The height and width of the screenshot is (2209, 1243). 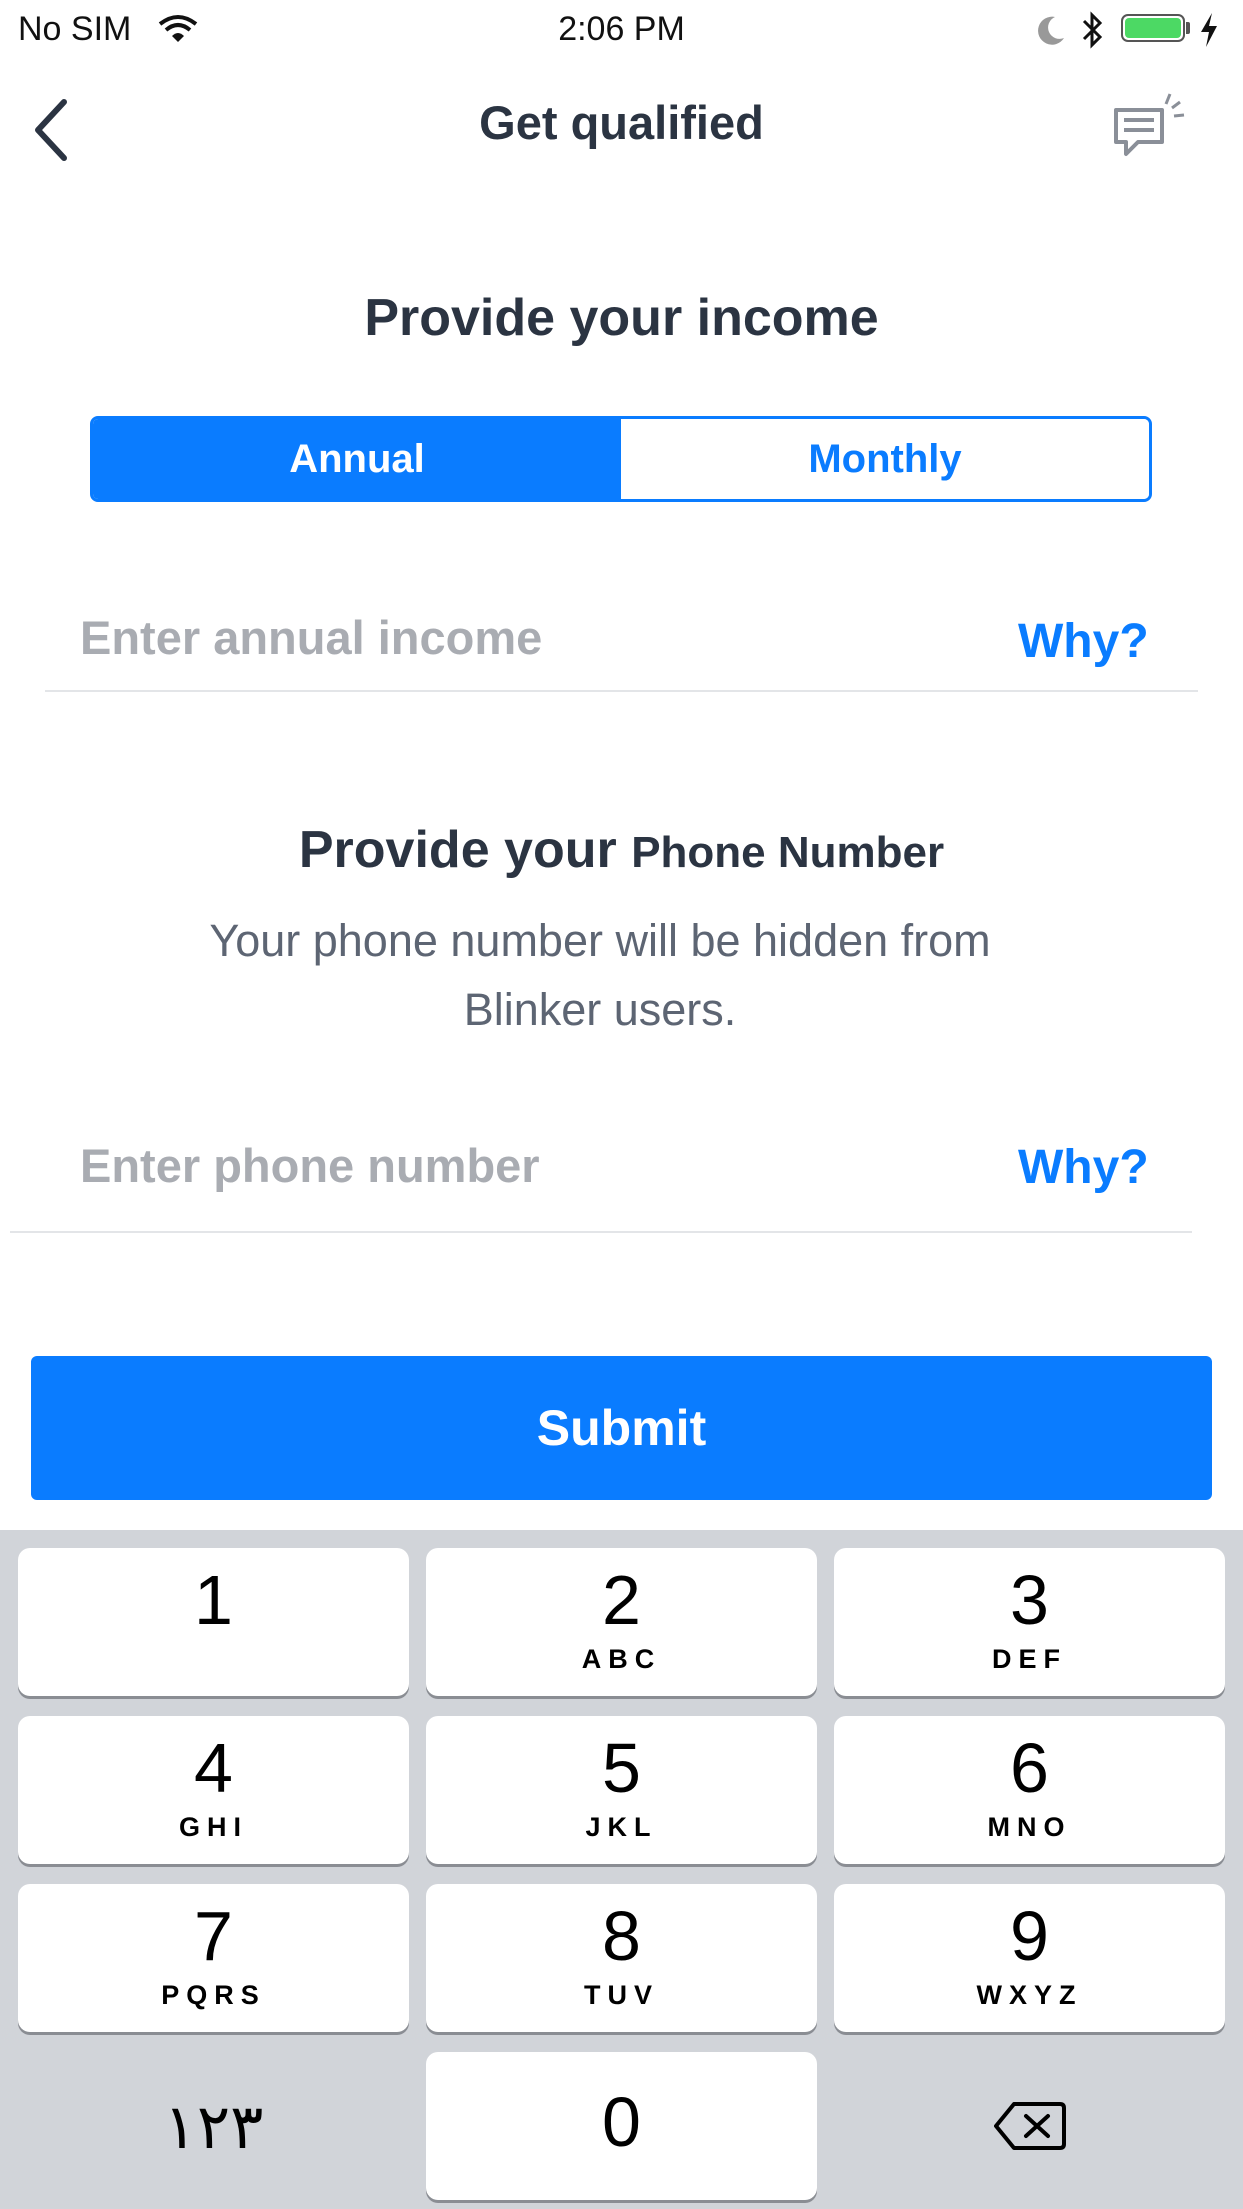 I want to click on key-letters: ABC, so click(x=621, y=1659).